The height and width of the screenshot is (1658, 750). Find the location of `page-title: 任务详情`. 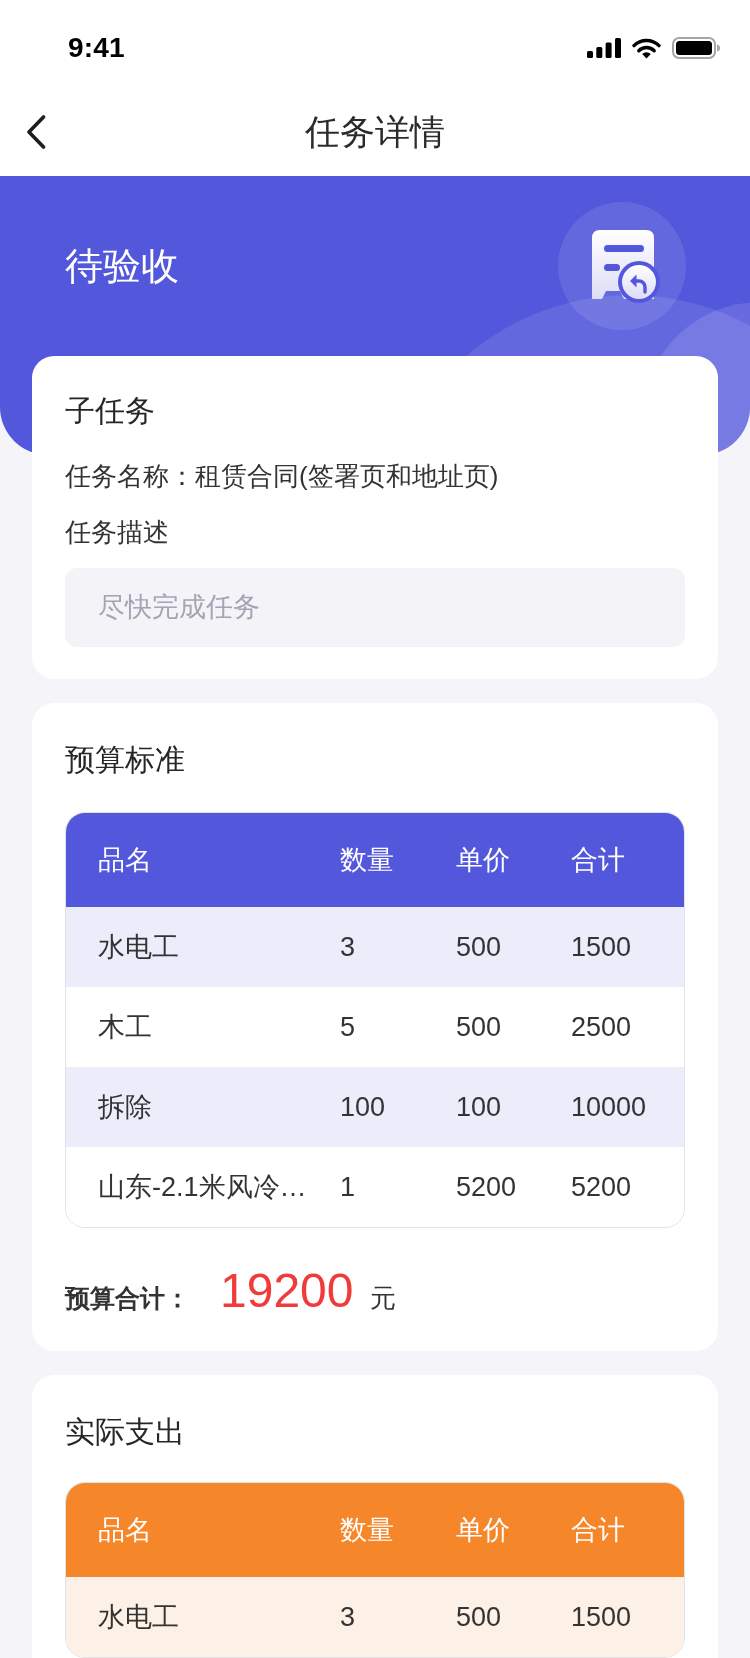

page-title: 任务详情 is located at coordinates (375, 132).